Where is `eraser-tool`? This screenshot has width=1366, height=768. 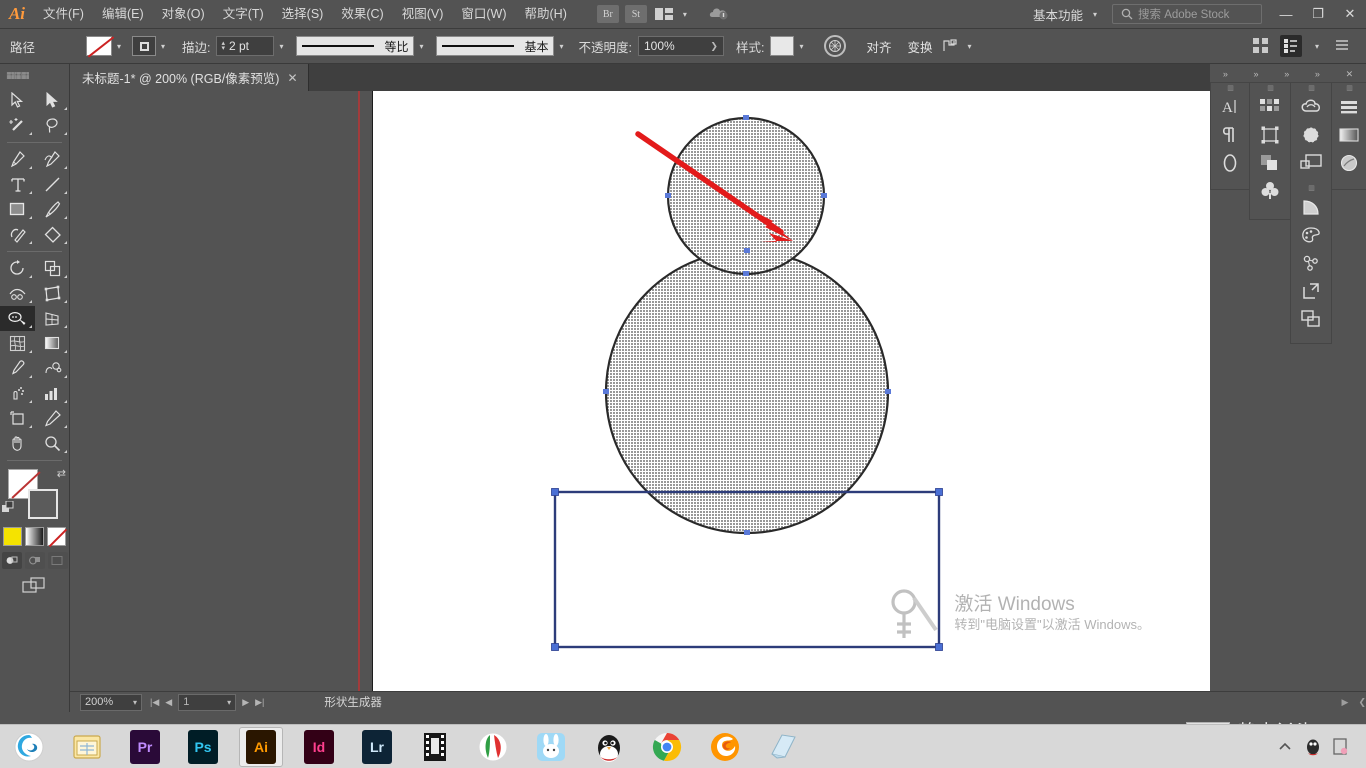
eraser-tool is located at coordinates (52, 234).